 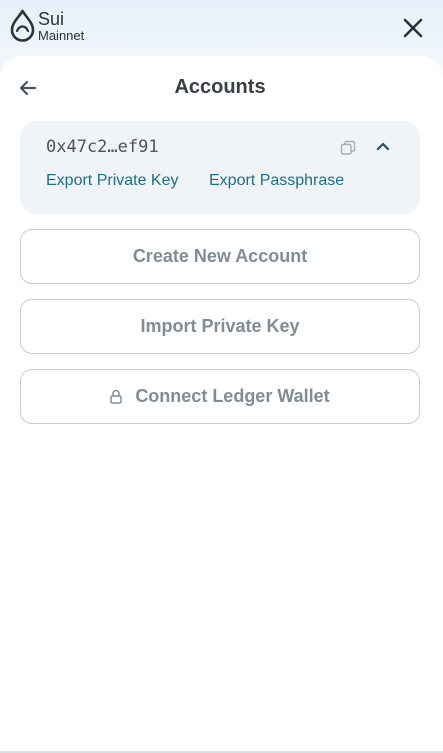 I want to click on brand-name: Sui, so click(x=51, y=19).